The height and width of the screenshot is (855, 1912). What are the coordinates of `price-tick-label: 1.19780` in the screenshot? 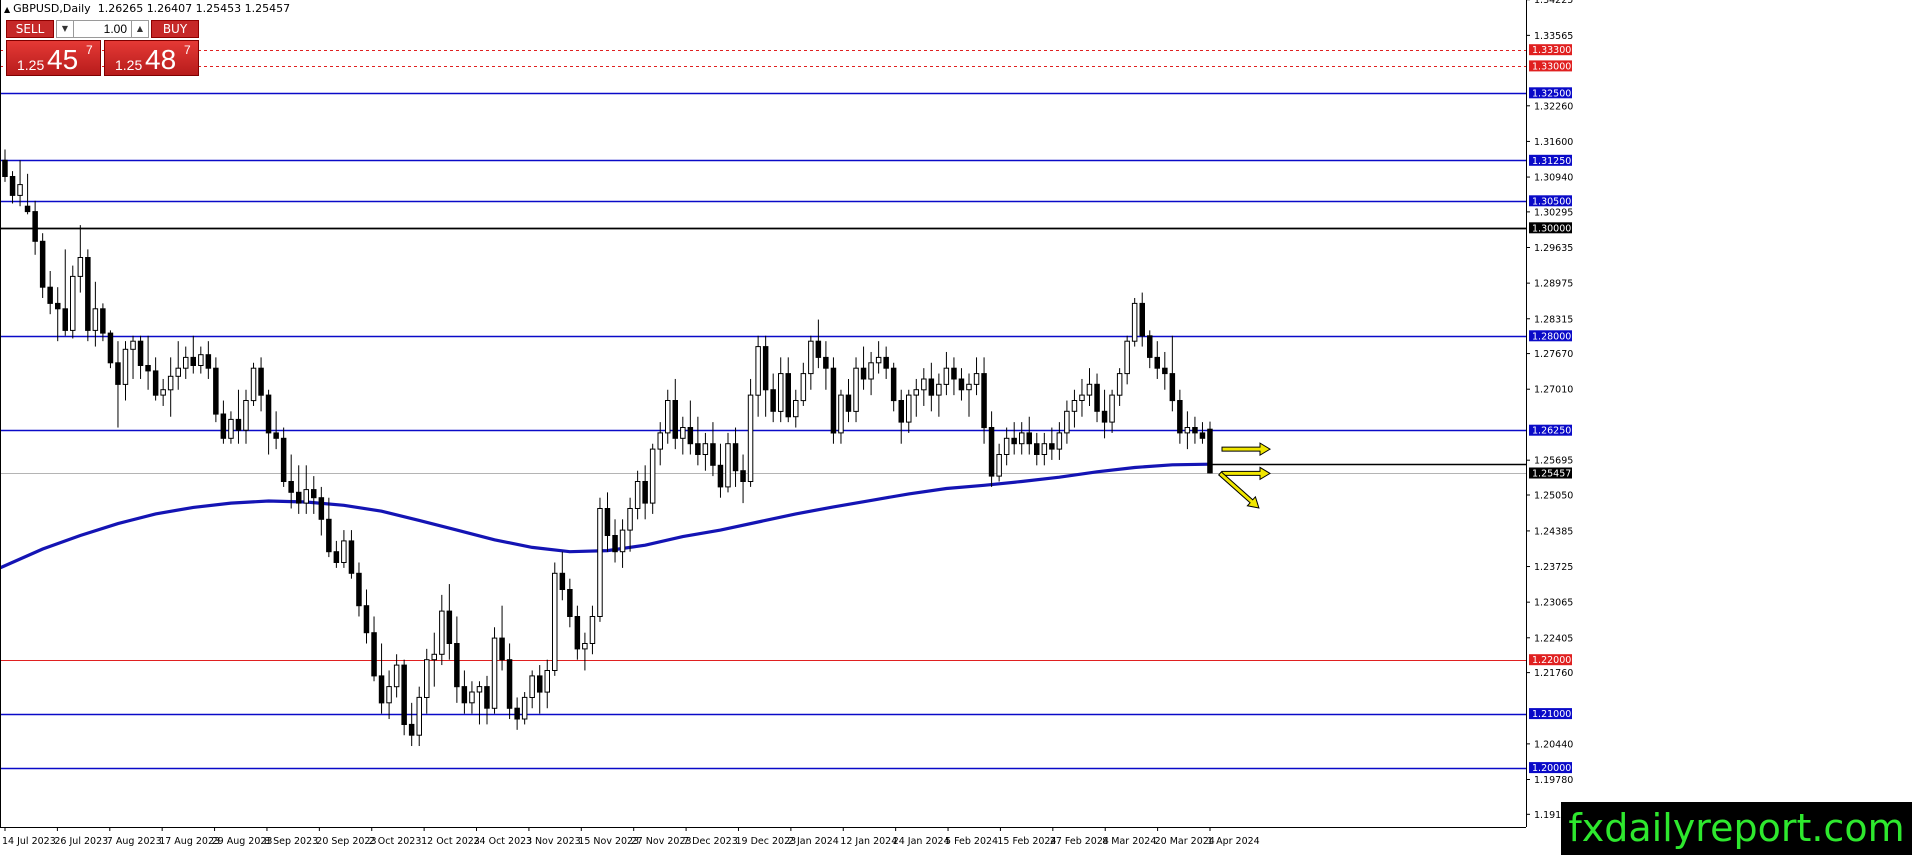 It's located at (1553, 780).